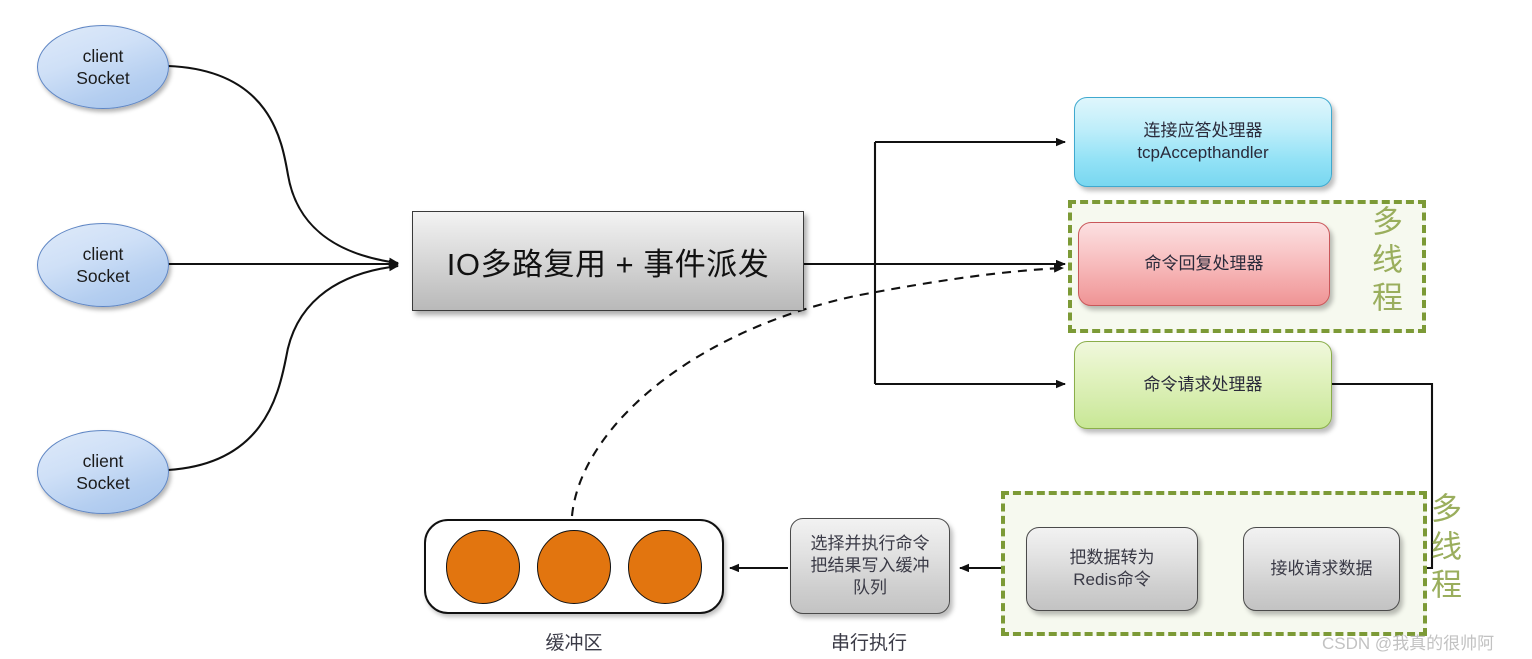  What do you see at coordinates (103, 78) in the screenshot?
I see `client-socket-1-line2: Socket` at bounding box center [103, 78].